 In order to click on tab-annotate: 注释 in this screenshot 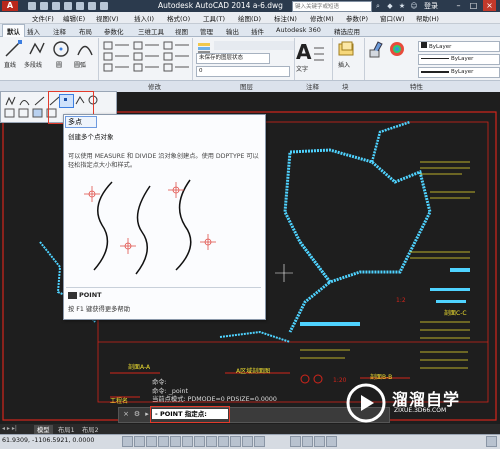, I will do `click(59, 31)`.